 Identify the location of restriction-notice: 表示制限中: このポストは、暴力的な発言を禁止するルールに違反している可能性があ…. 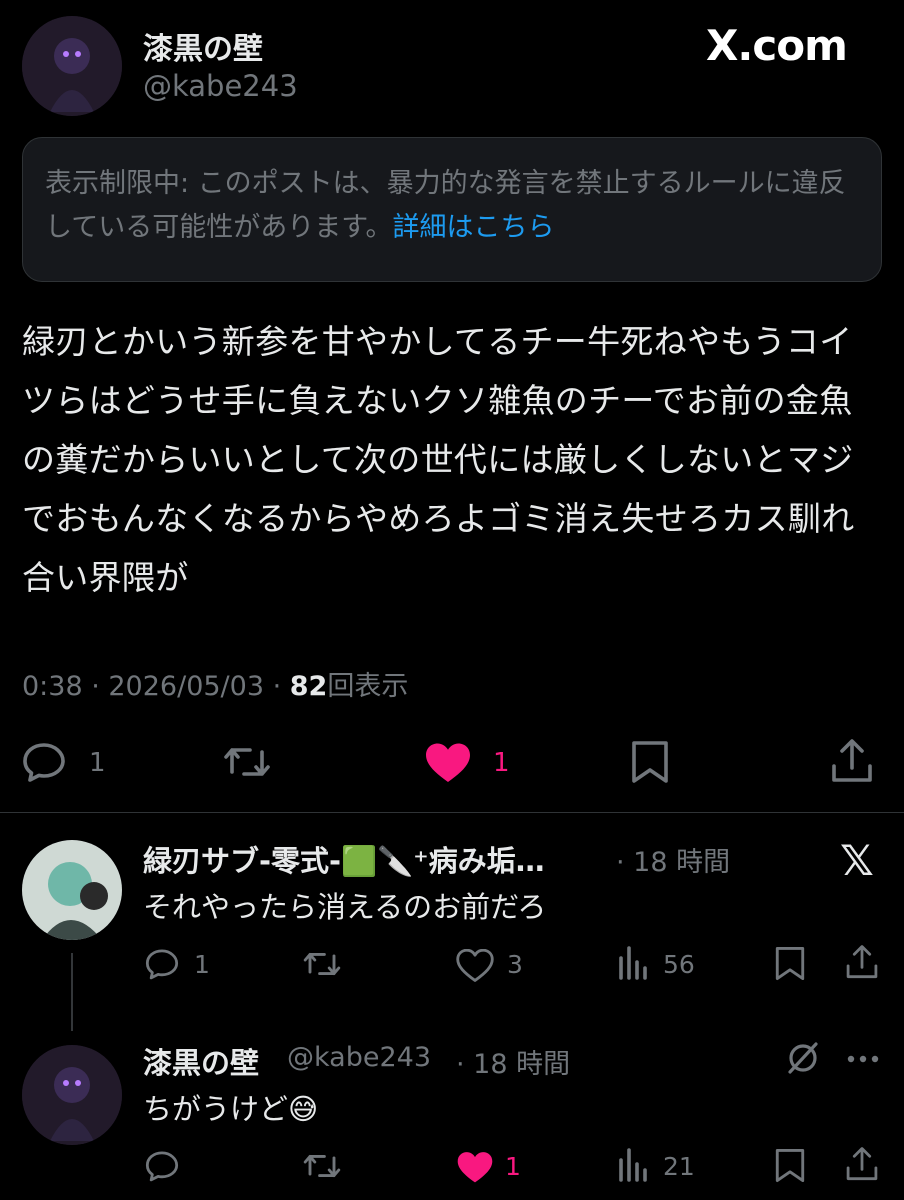
(452, 209).